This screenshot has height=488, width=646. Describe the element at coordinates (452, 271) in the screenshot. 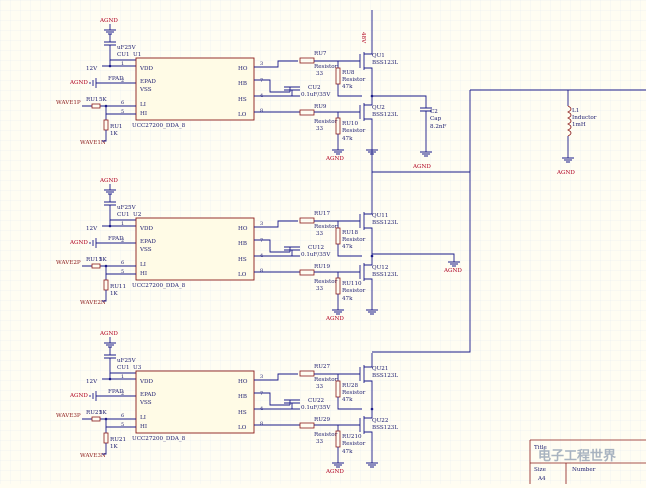

I see `agnd-ch2-label: AGND` at that location.